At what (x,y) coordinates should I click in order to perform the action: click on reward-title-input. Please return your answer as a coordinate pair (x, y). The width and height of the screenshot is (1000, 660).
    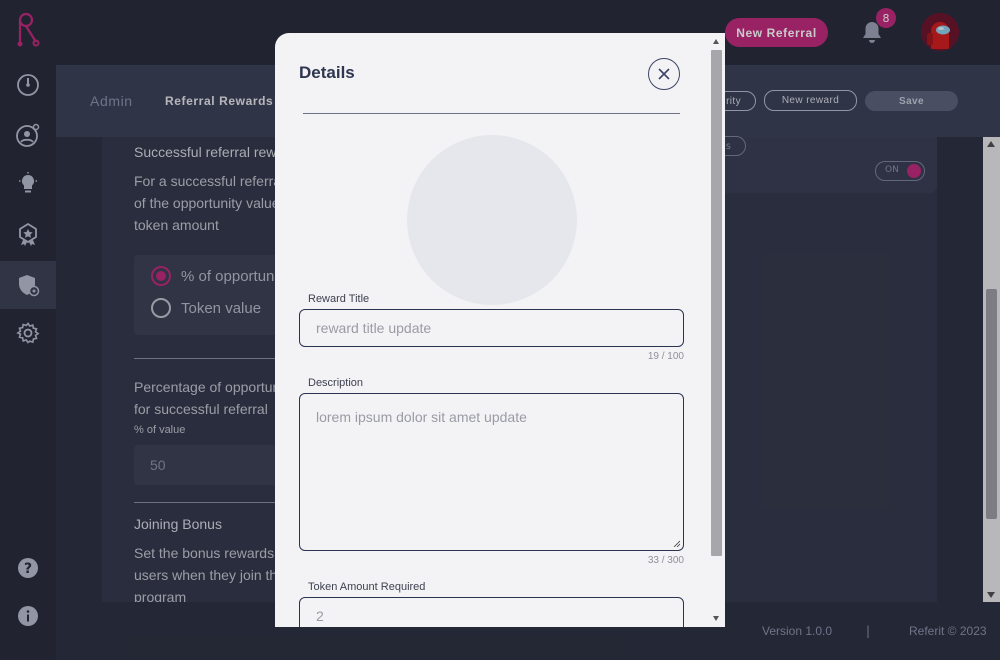
    Looking at the image, I should click on (491, 328).